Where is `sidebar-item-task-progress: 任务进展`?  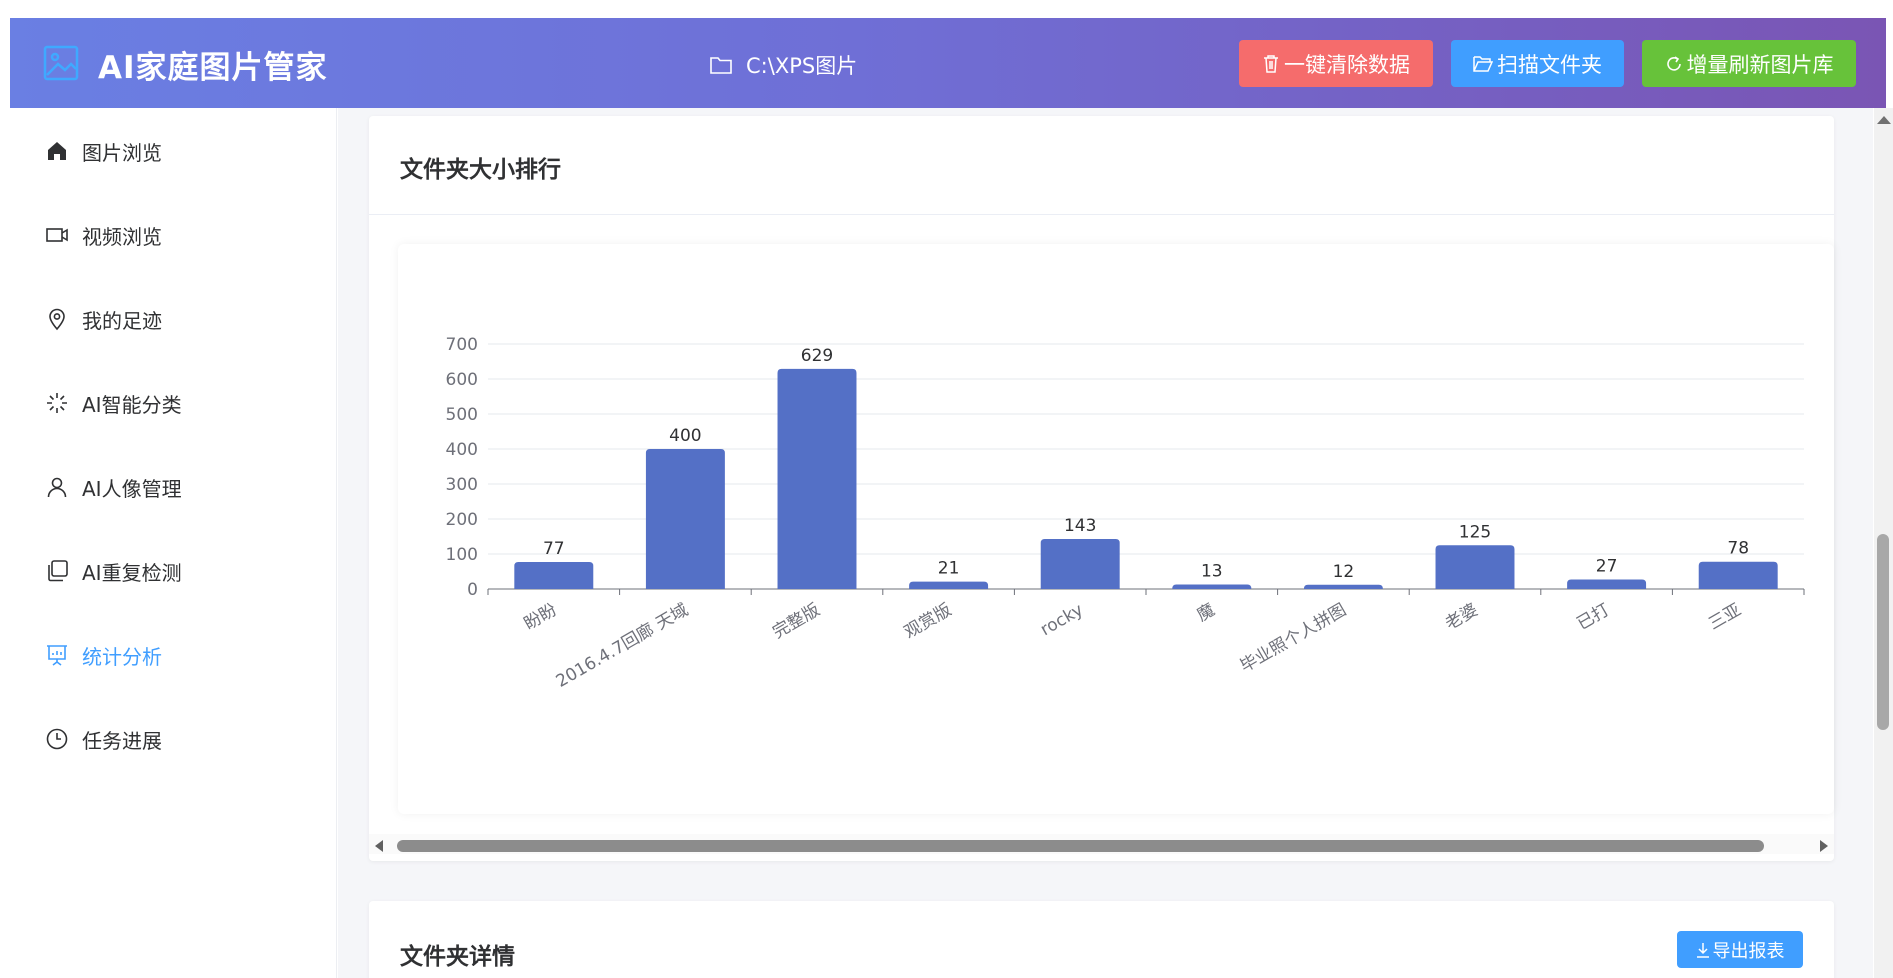 sidebar-item-task-progress: 任务进展 is located at coordinates (103, 739).